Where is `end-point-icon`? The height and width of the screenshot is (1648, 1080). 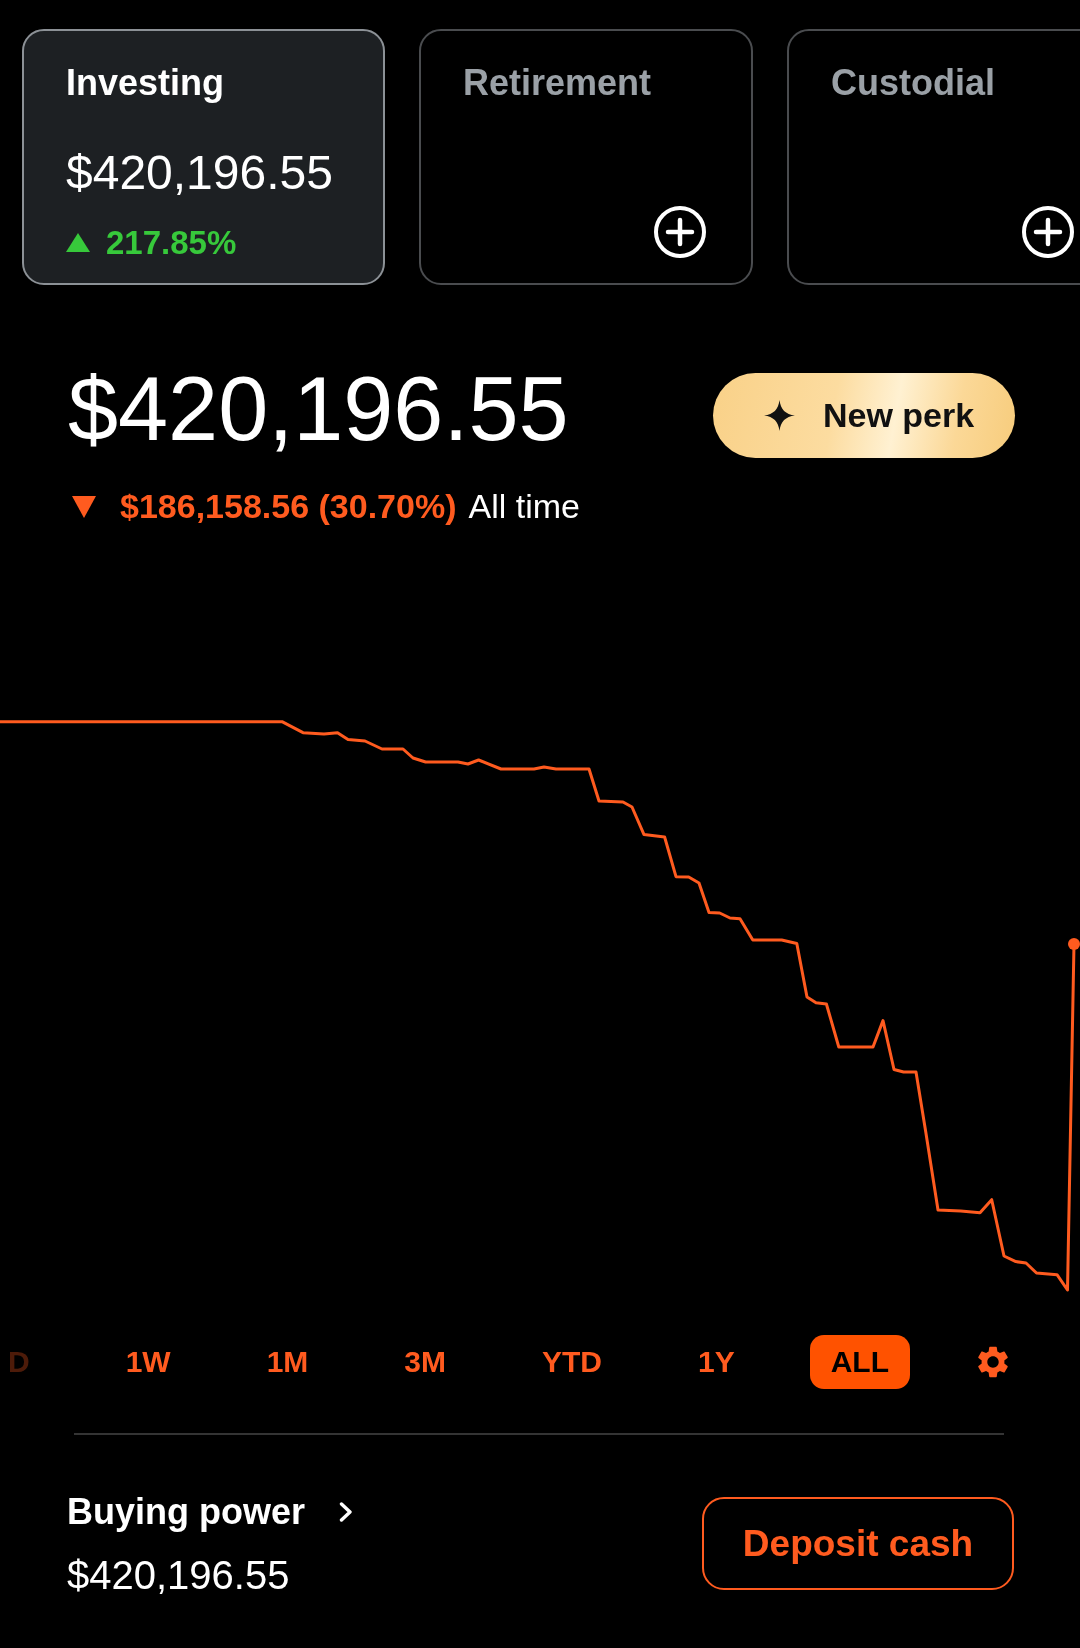
end-point-icon is located at coordinates (1074, 944).